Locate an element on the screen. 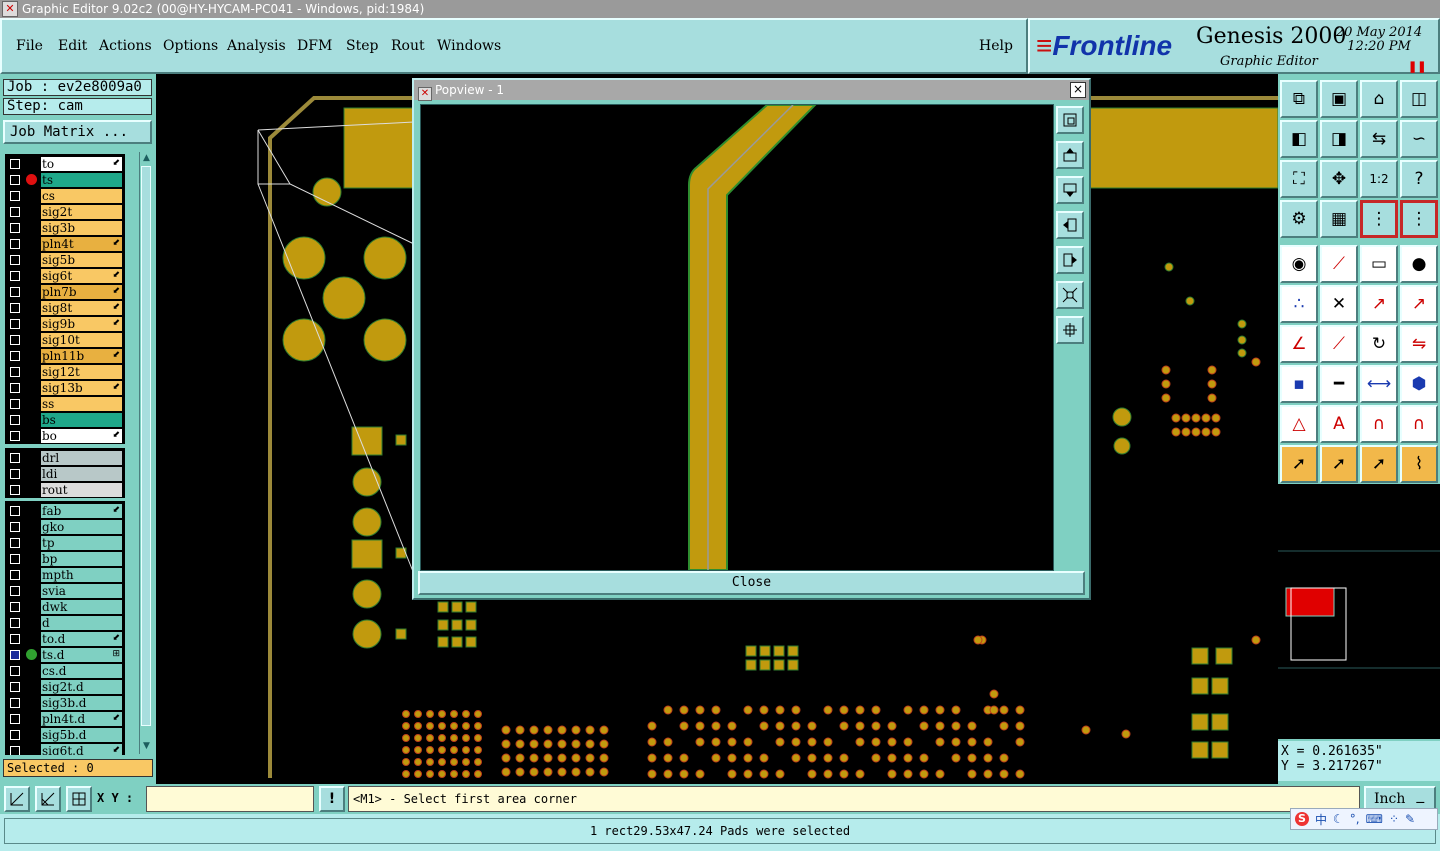 Image resolution: width=1440 pixels, height=851 pixels. popview-pan-right-icon is located at coordinates (1070, 260).